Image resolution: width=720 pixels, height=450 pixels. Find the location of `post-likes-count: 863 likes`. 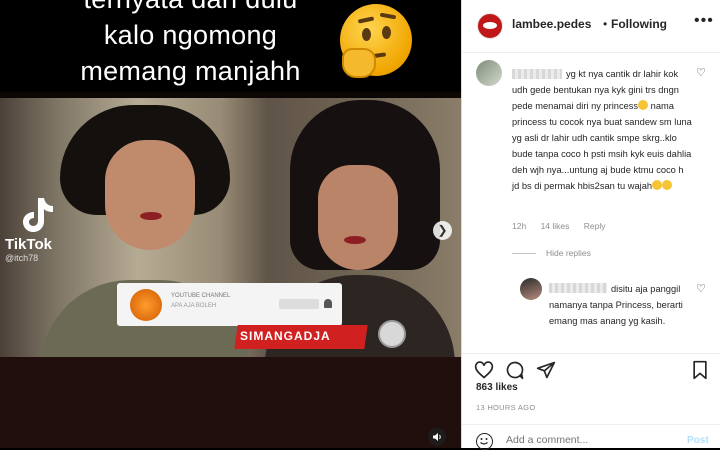

post-likes-count: 863 likes is located at coordinates (497, 387).